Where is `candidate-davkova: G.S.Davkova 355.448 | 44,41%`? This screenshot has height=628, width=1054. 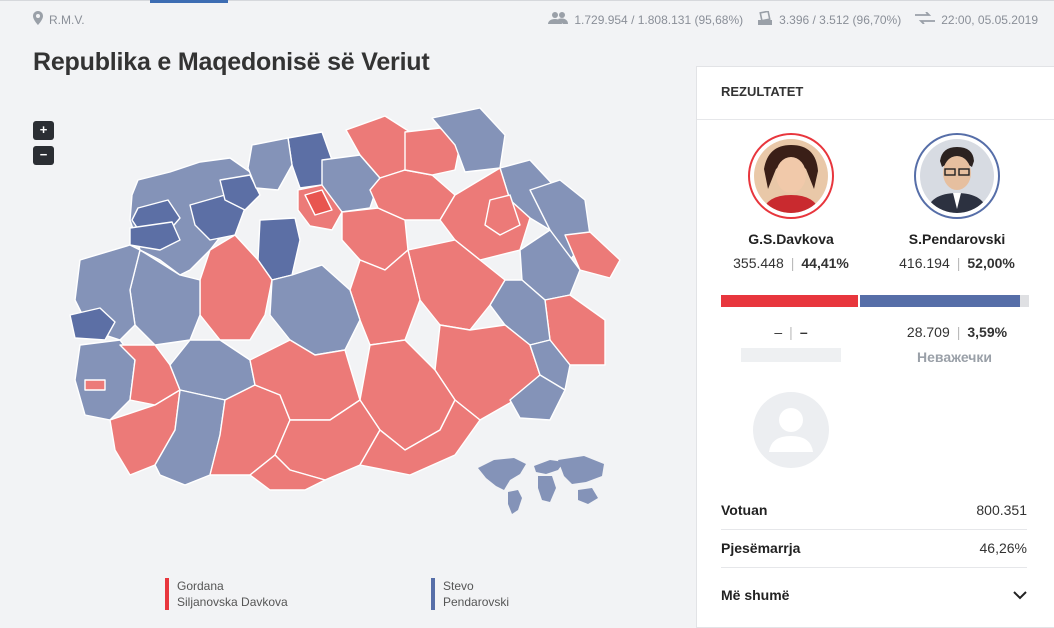
candidate-davkova: G.S.Davkova 355.448 | 44,41% is located at coordinates (791, 202).